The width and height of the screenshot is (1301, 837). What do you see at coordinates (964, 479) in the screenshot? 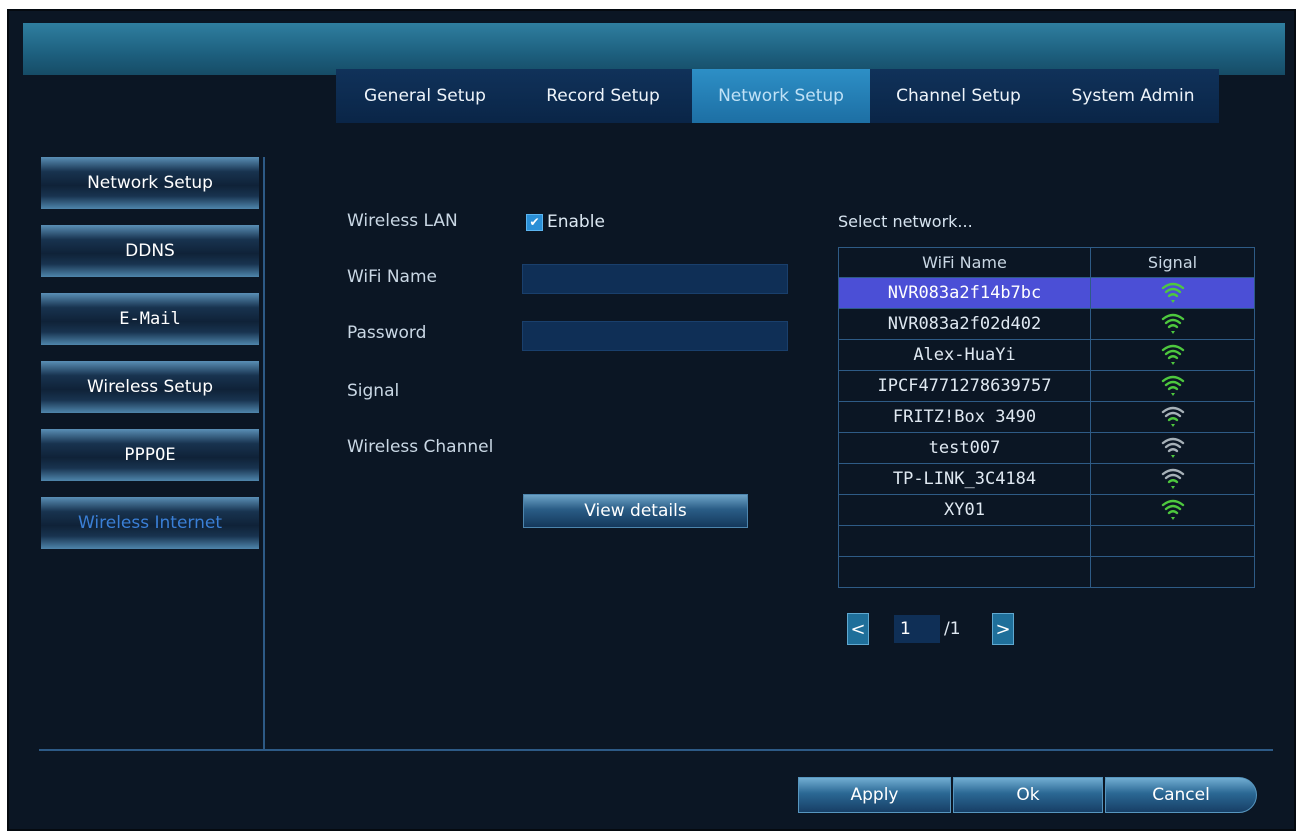
I see `wifi-name-cell: TP-LINK_3C4184` at bounding box center [964, 479].